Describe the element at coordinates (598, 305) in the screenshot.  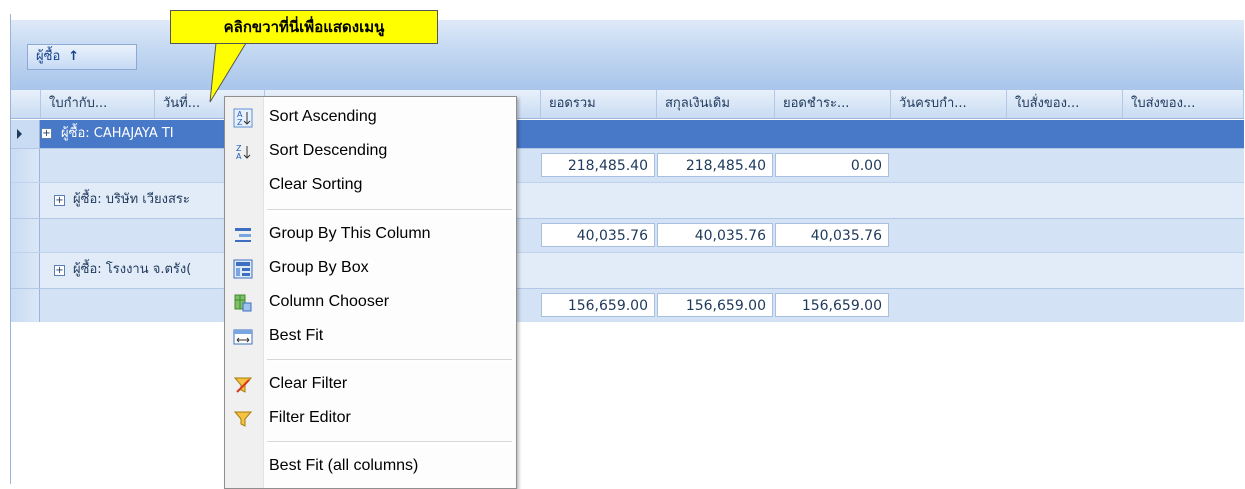
I see `total-cell: 156,659.00` at that location.